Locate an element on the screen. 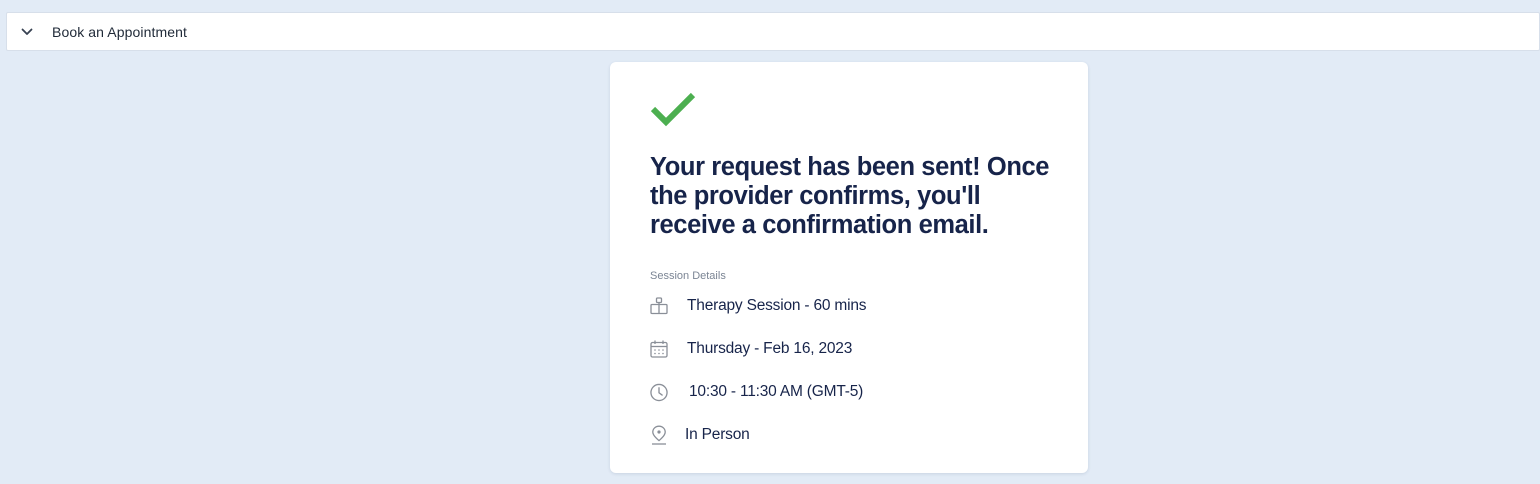 This screenshot has width=1540, height=484. header-title: Book an Appointment is located at coordinates (119, 31).